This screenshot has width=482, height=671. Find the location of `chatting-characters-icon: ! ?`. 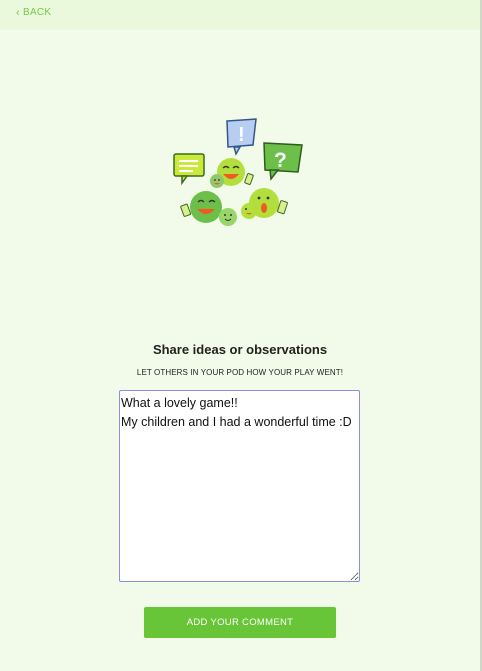

chatting-characters-icon: ! ? is located at coordinates (238, 172).